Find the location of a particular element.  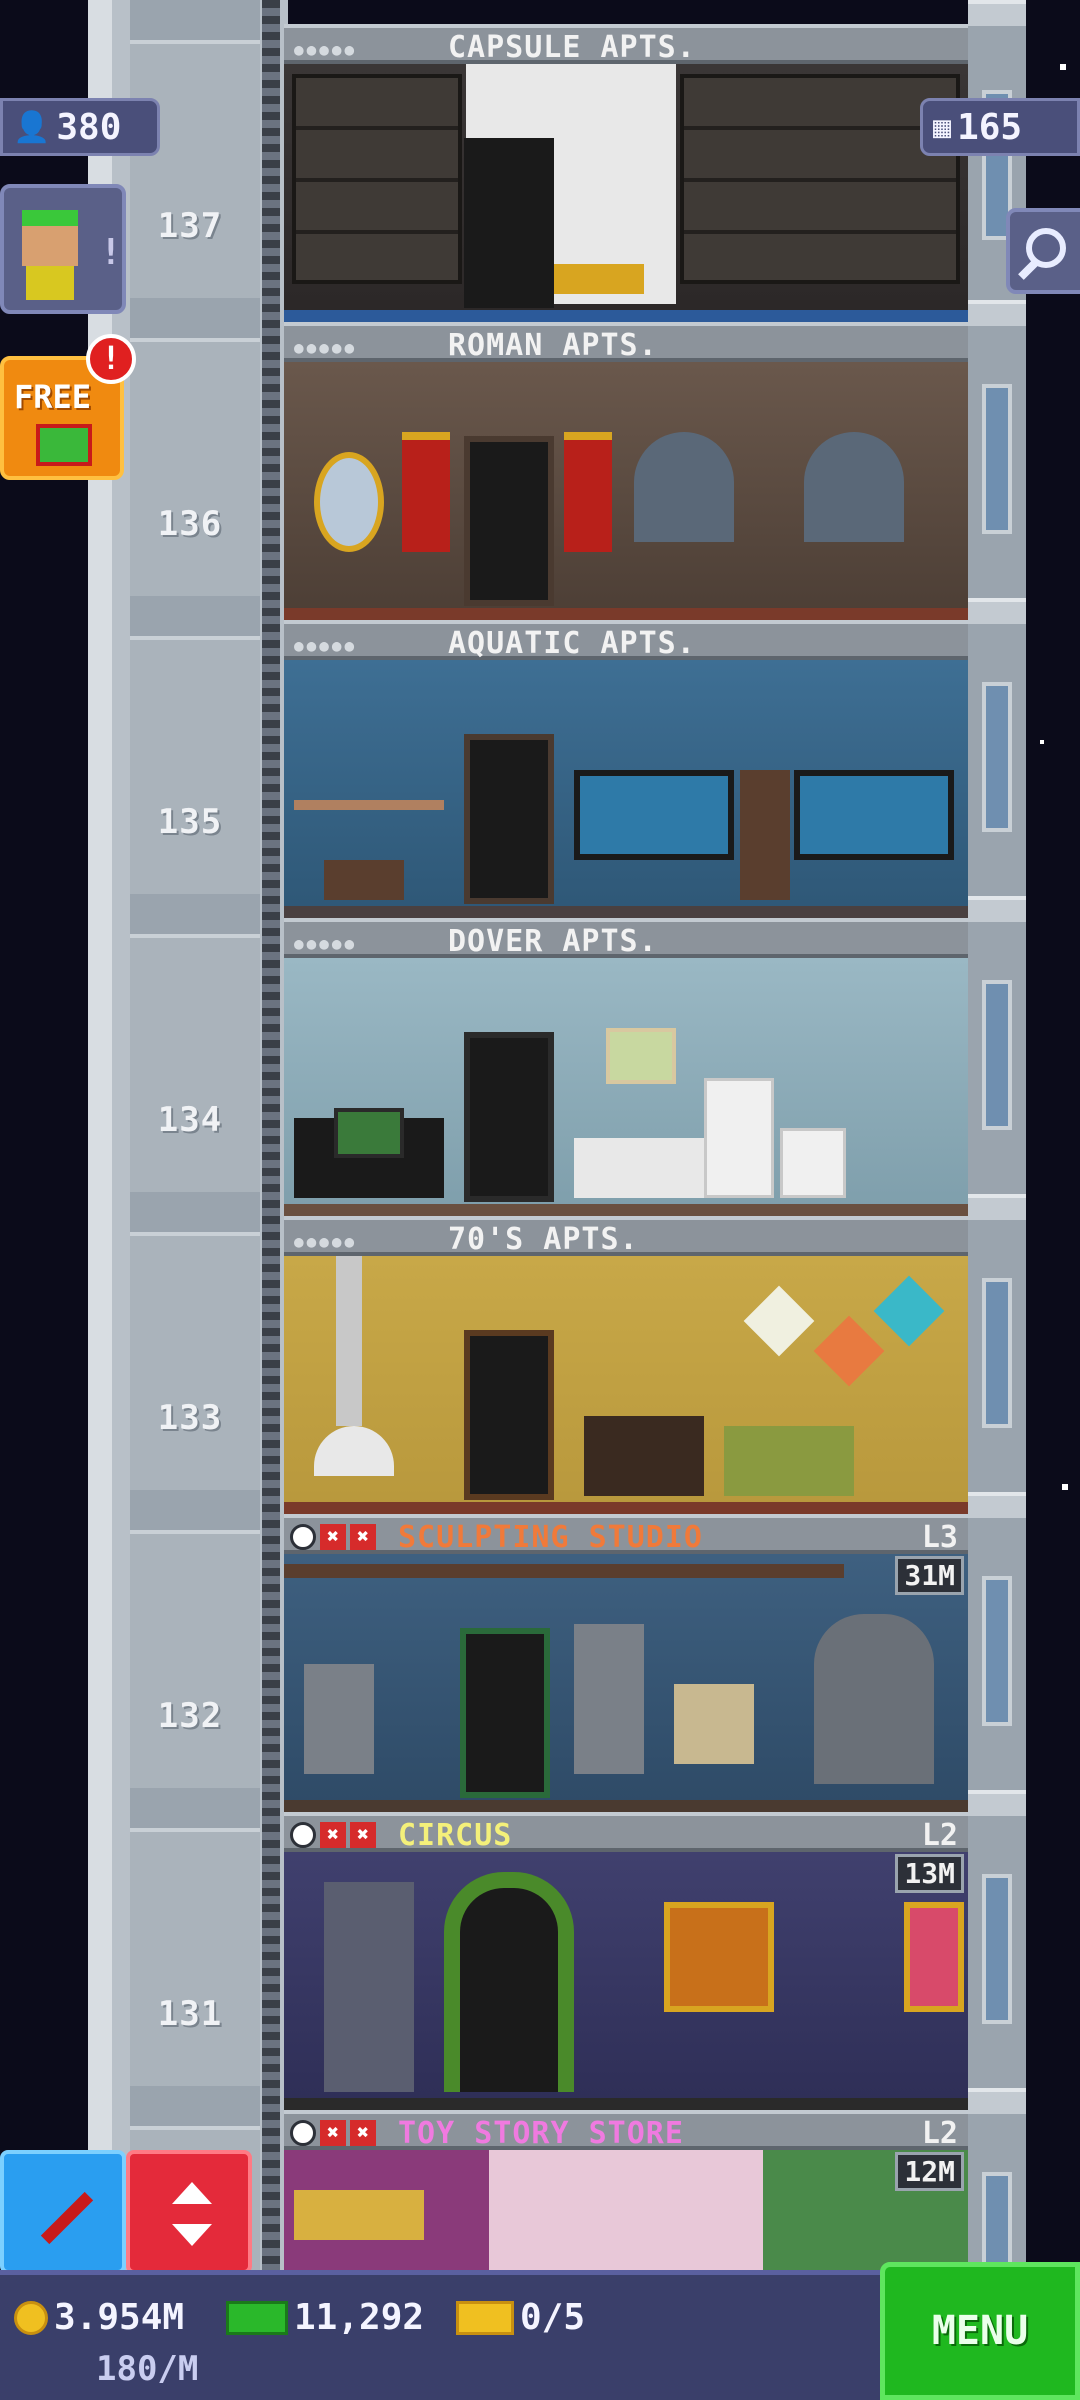

floor-toy-story-store: ✖ ✖ TOY STORY STORE L2 12M is located at coordinates (626, 2190).